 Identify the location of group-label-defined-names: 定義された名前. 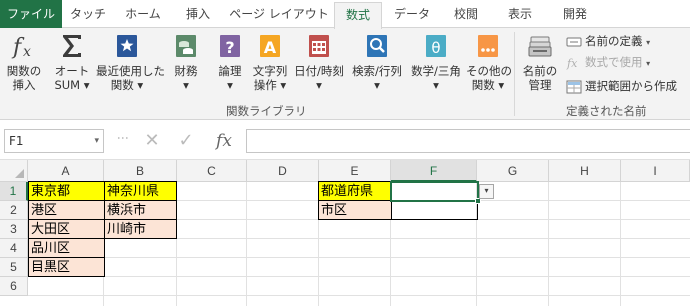
(606, 111).